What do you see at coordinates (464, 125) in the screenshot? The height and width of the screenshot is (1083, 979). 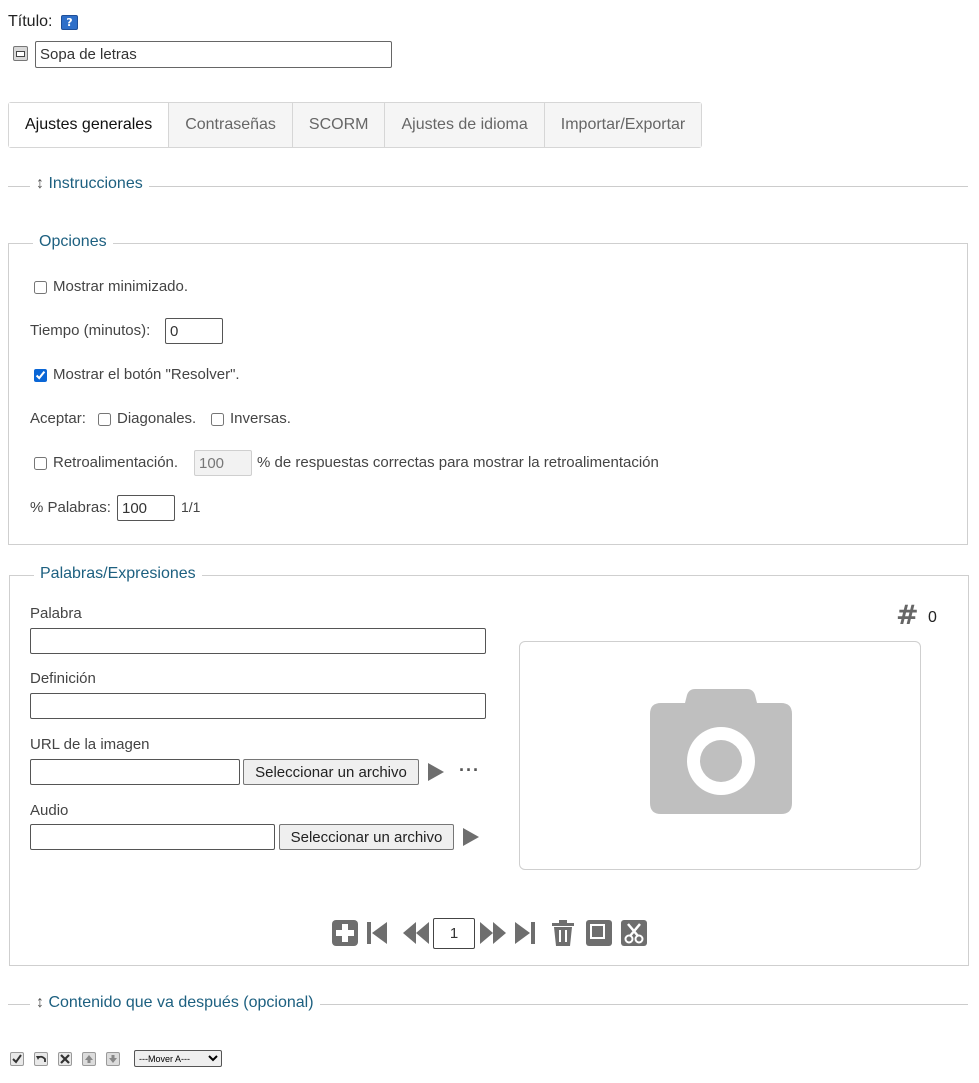 I see `tab-language-settings: Ajustes de idioma` at bounding box center [464, 125].